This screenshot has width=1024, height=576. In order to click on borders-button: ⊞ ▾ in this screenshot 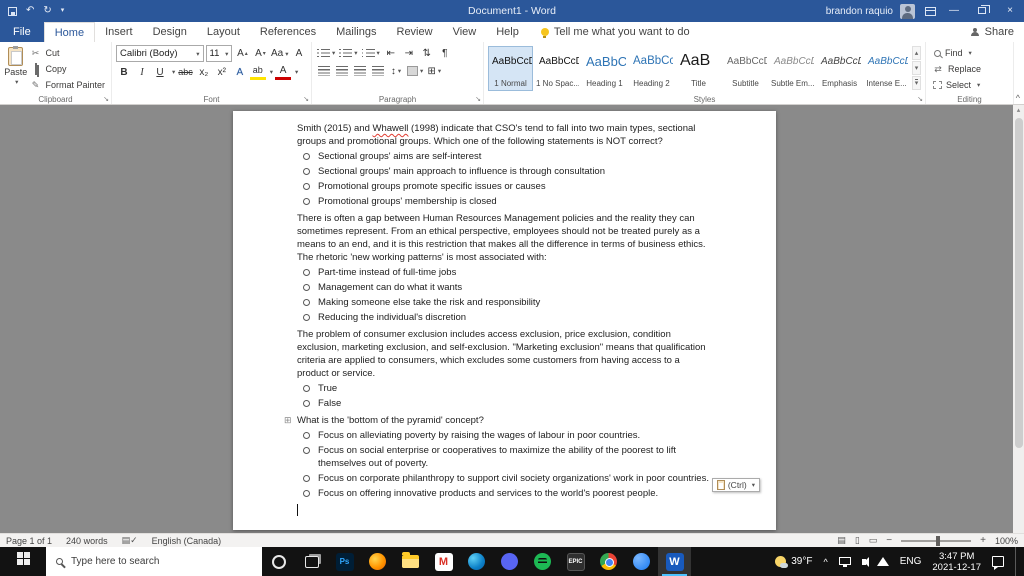, I will do `click(434, 71)`.